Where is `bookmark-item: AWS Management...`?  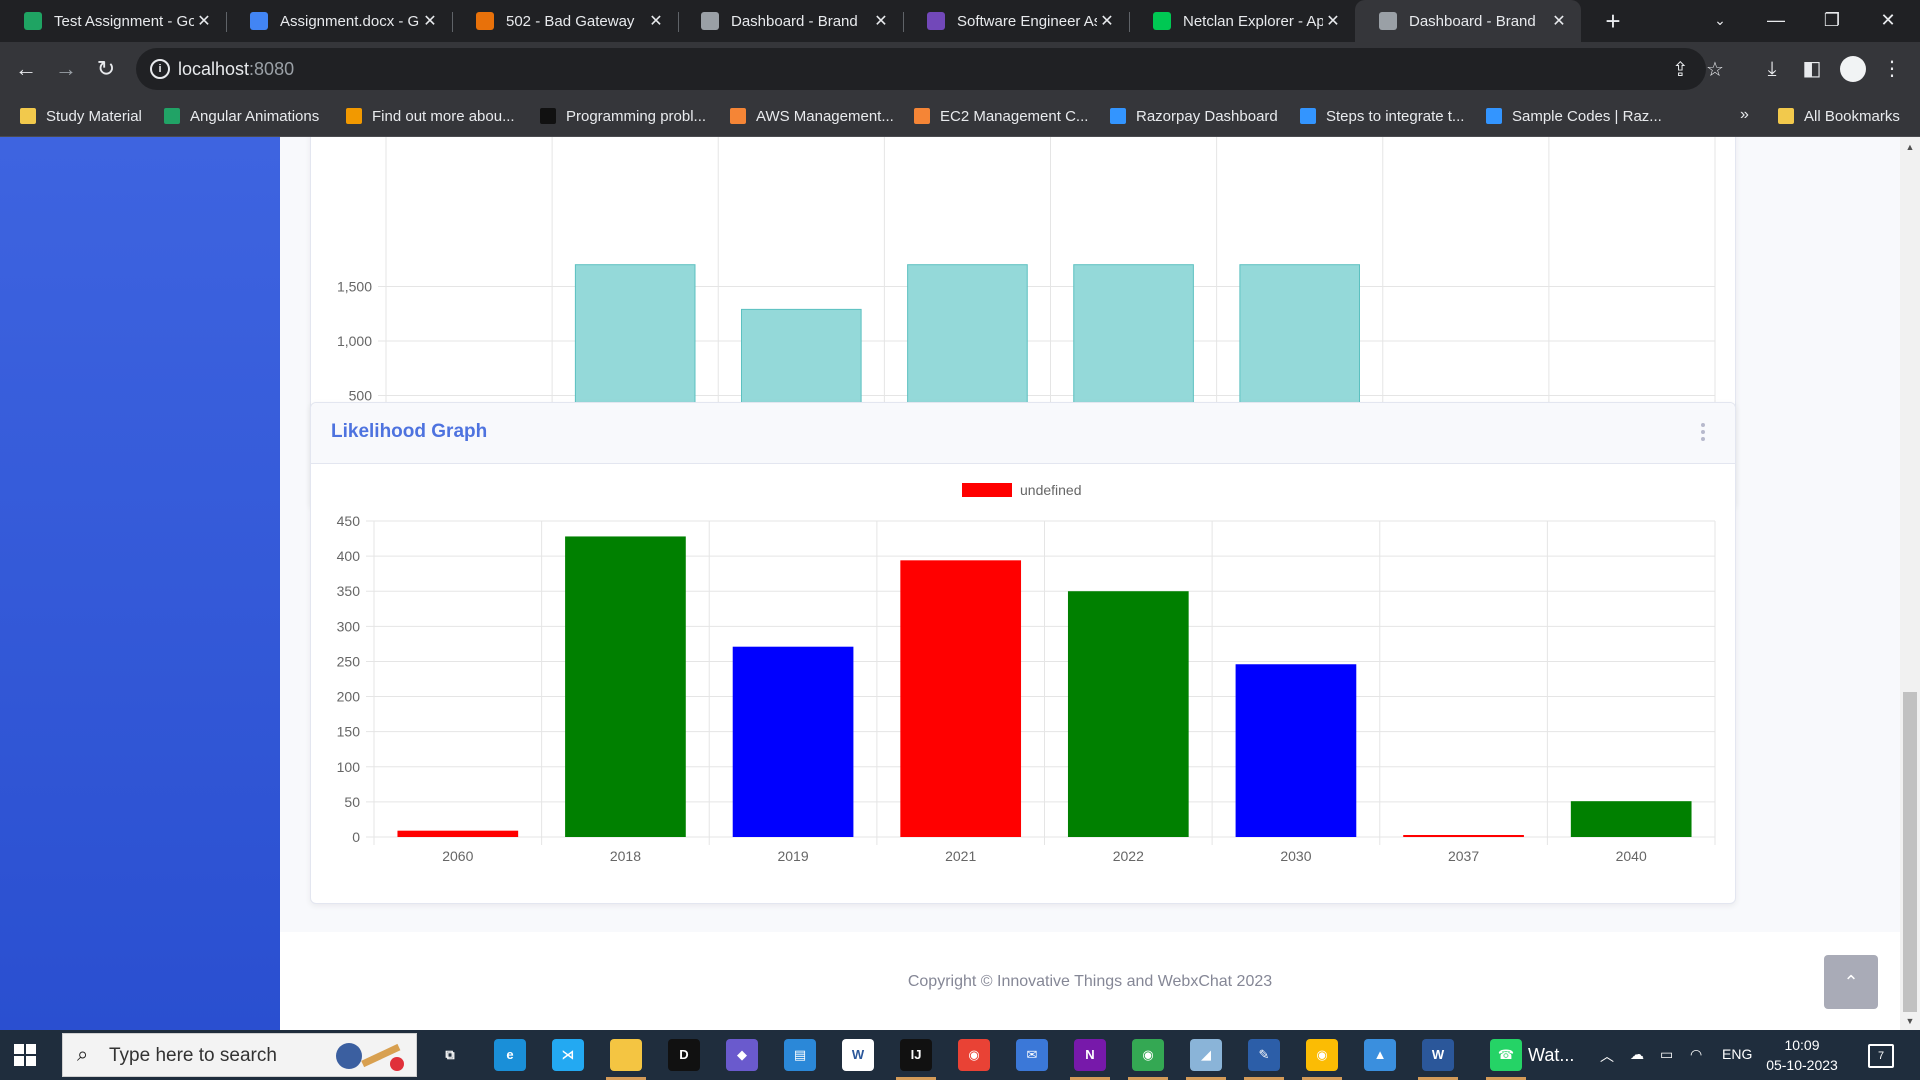
bookmark-item: AWS Management... is located at coordinates (812, 116).